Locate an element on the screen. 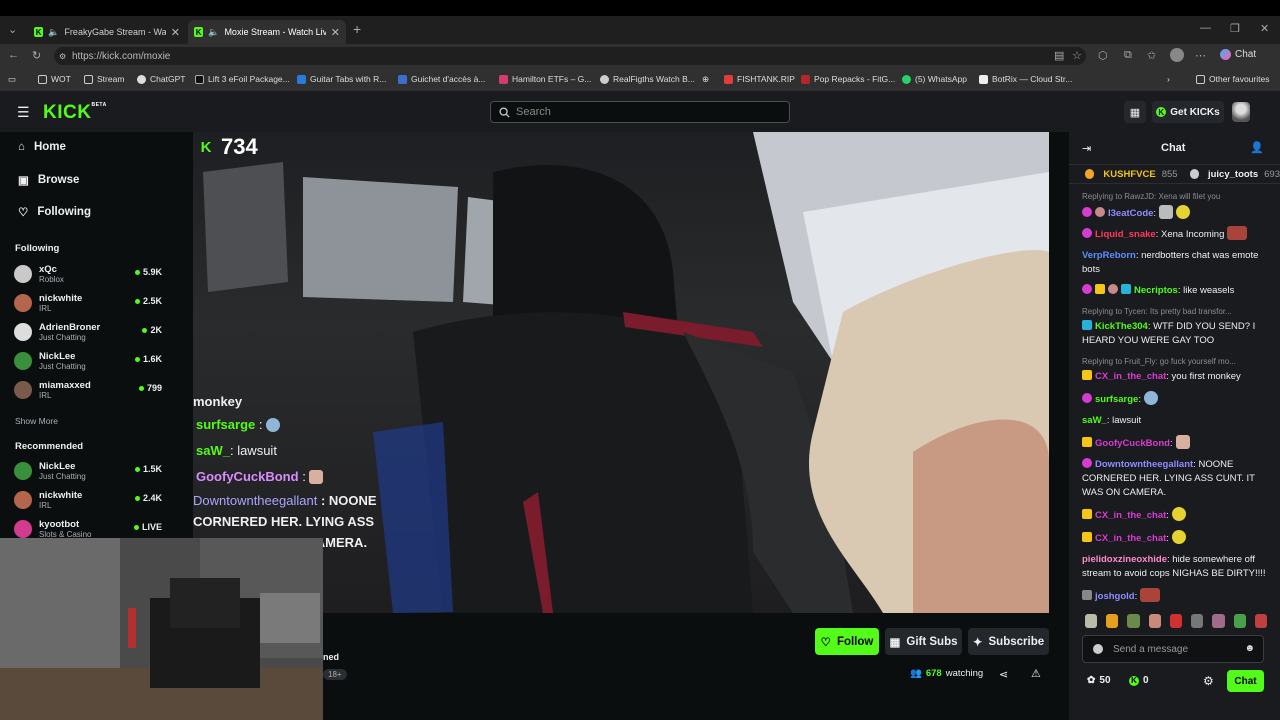 This screenshot has width=1280, height=720. favorite-star-icon: ☆ is located at coordinates (1077, 55).